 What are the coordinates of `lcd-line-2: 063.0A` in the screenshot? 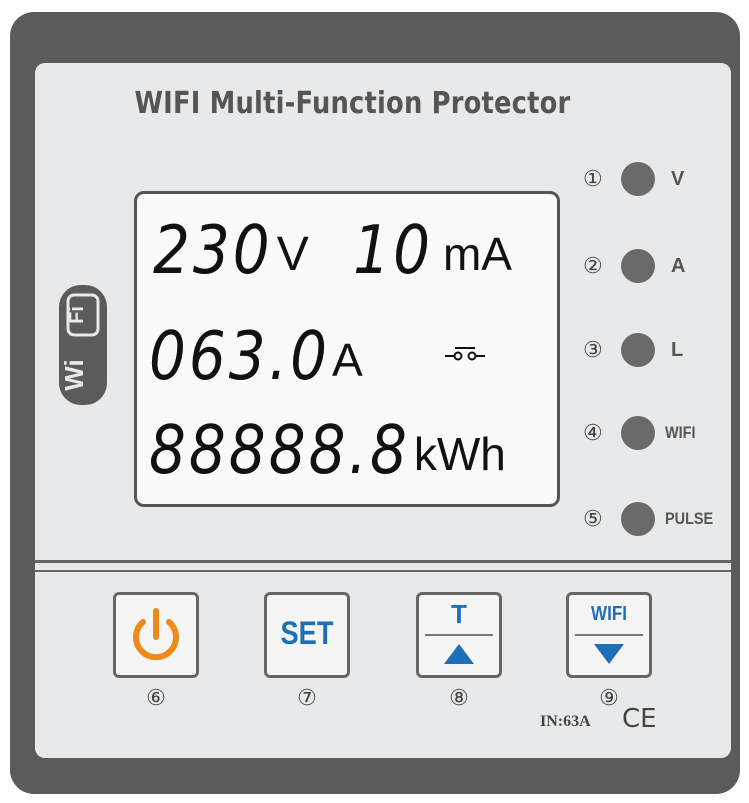 It's located at (256, 356).